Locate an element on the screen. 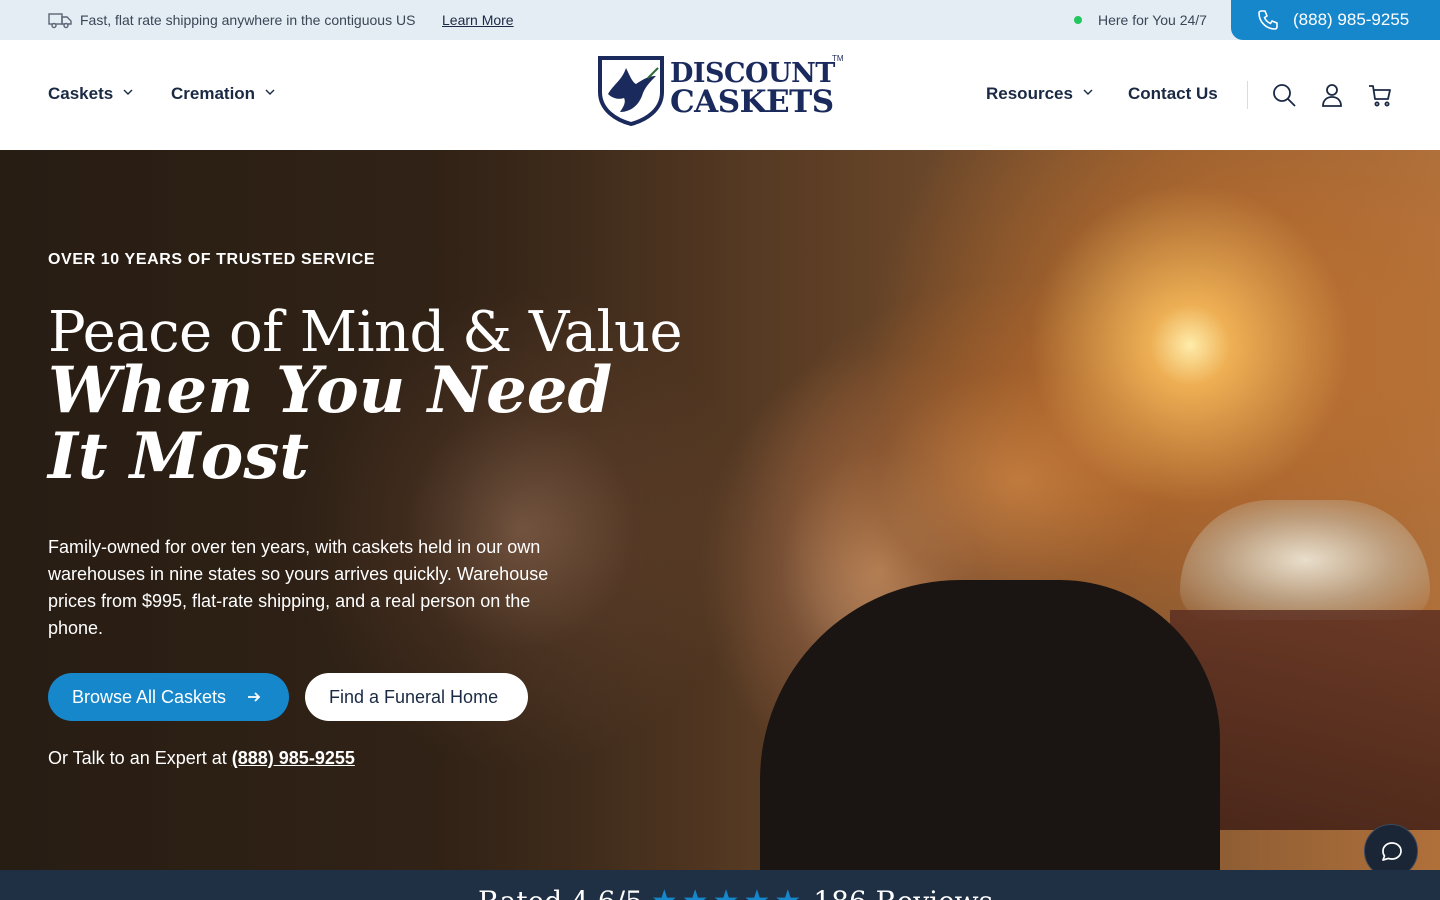  arrow-right-icon is located at coordinates (254, 697).